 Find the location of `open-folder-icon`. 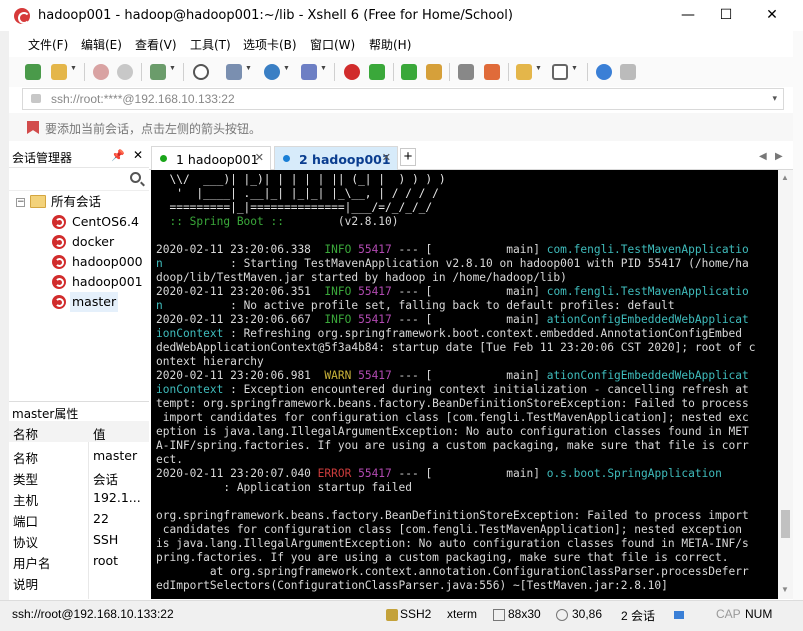

open-folder-icon is located at coordinates (59, 72).